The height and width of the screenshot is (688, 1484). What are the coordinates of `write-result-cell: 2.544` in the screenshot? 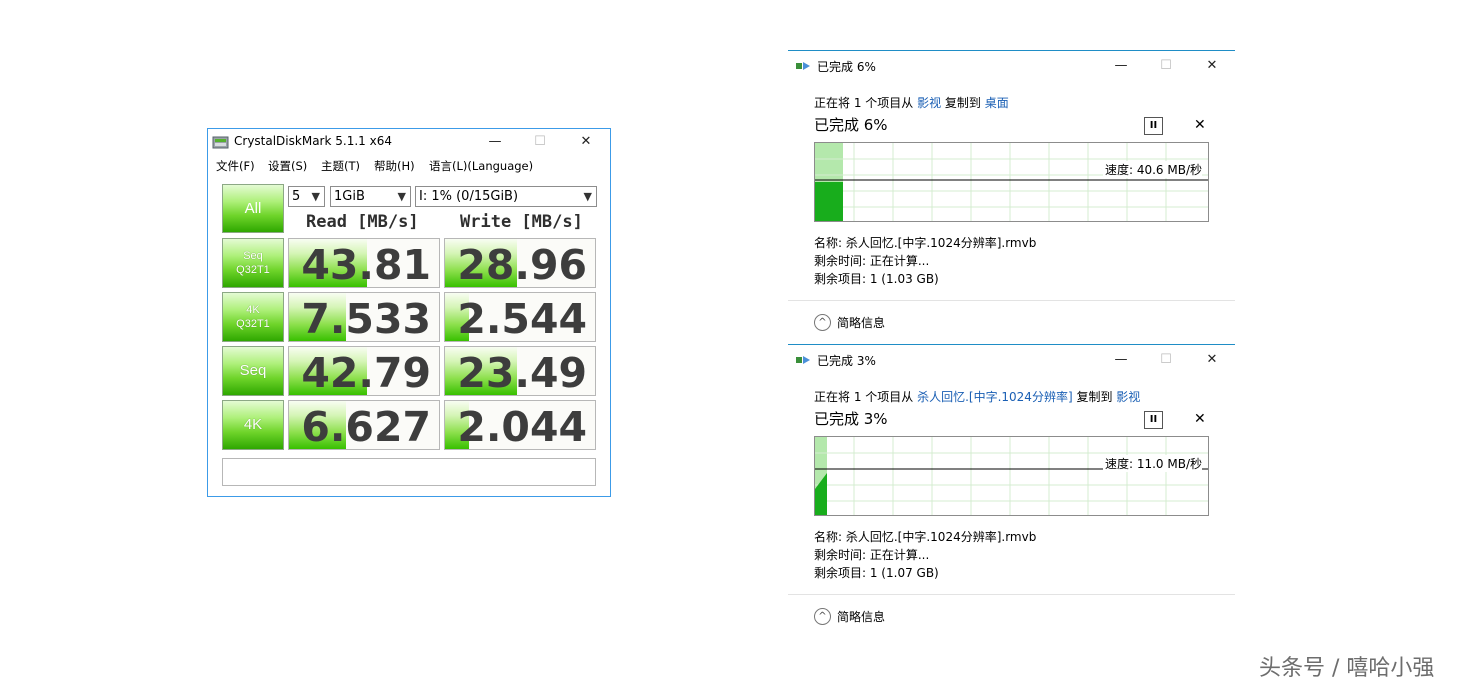 It's located at (520, 317).